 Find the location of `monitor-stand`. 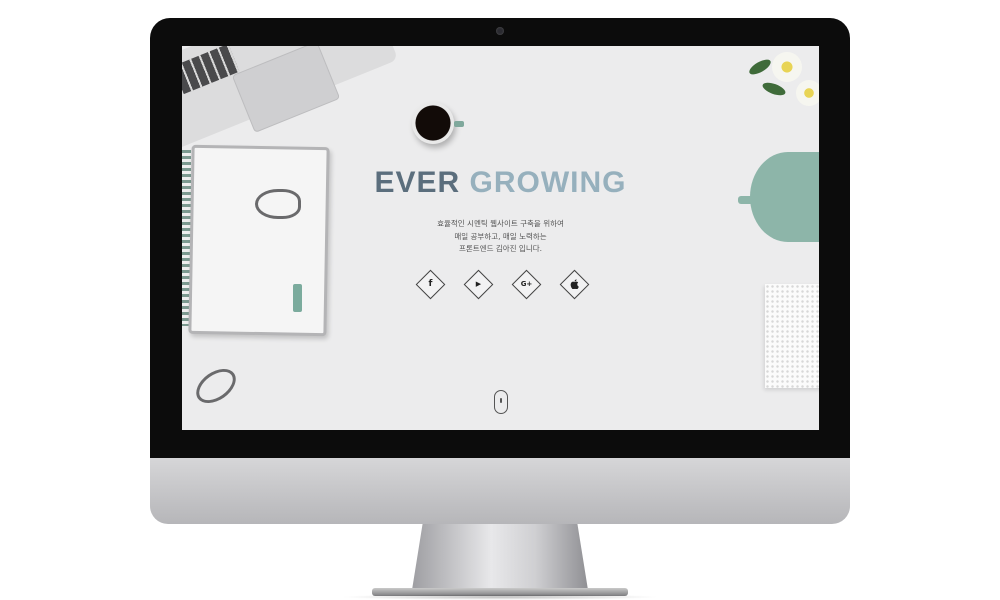

monitor-stand is located at coordinates (500, 557).